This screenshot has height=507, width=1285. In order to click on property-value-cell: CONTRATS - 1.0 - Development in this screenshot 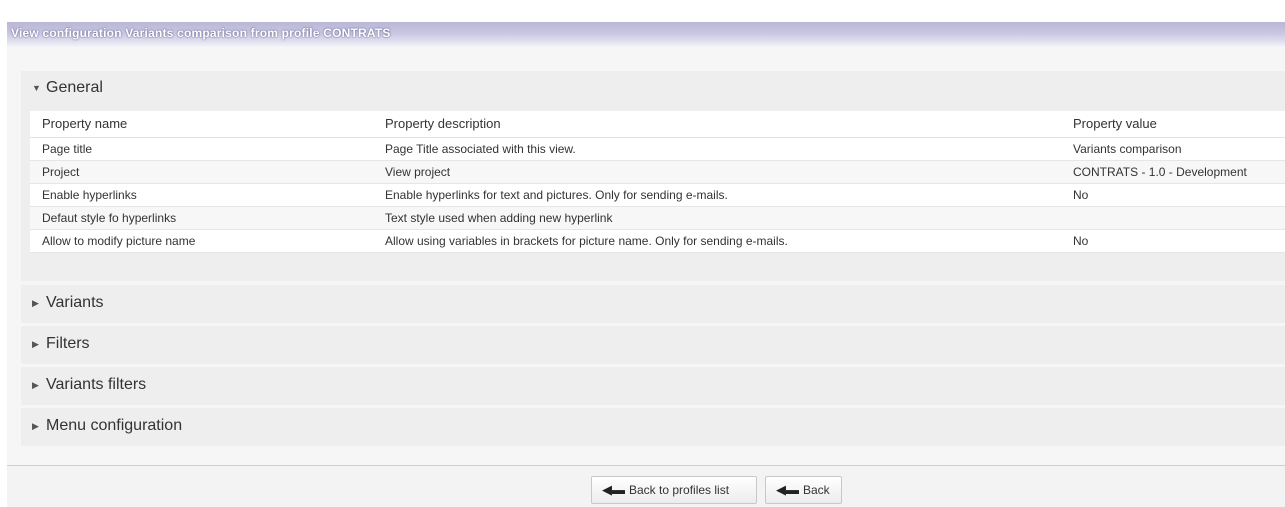, I will do `click(1173, 172)`.